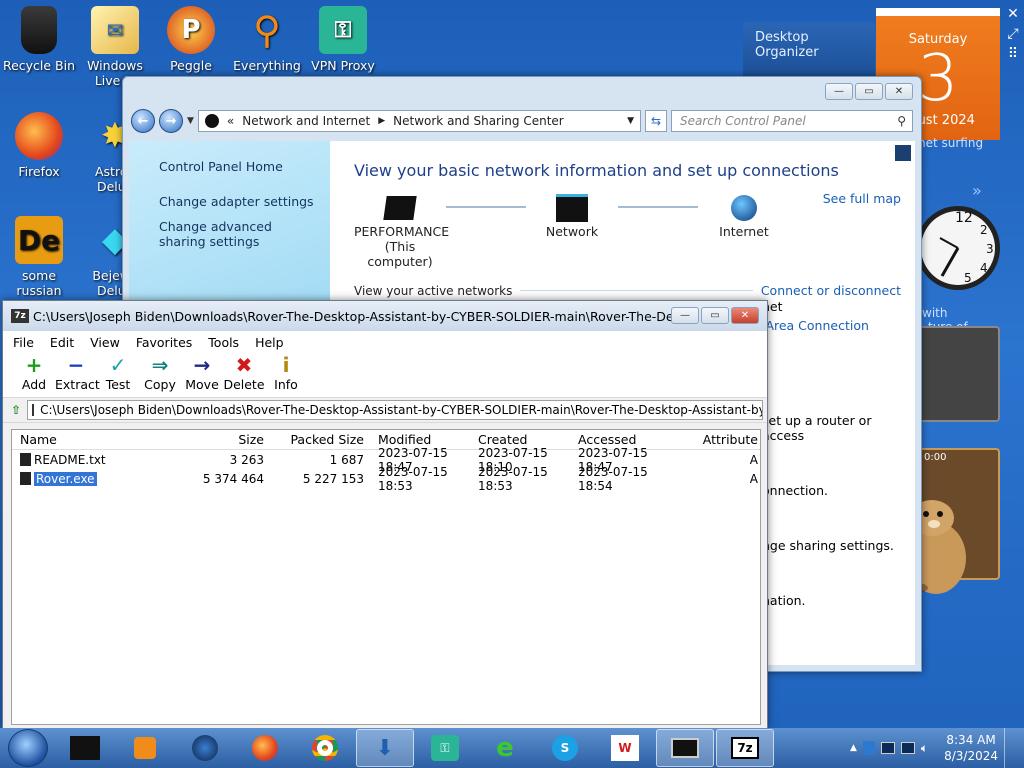 The width and height of the screenshot is (1024, 768). Describe the element at coordinates (924, 748) in the screenshot. I see `volume-icon: 🔈︎` at that location.